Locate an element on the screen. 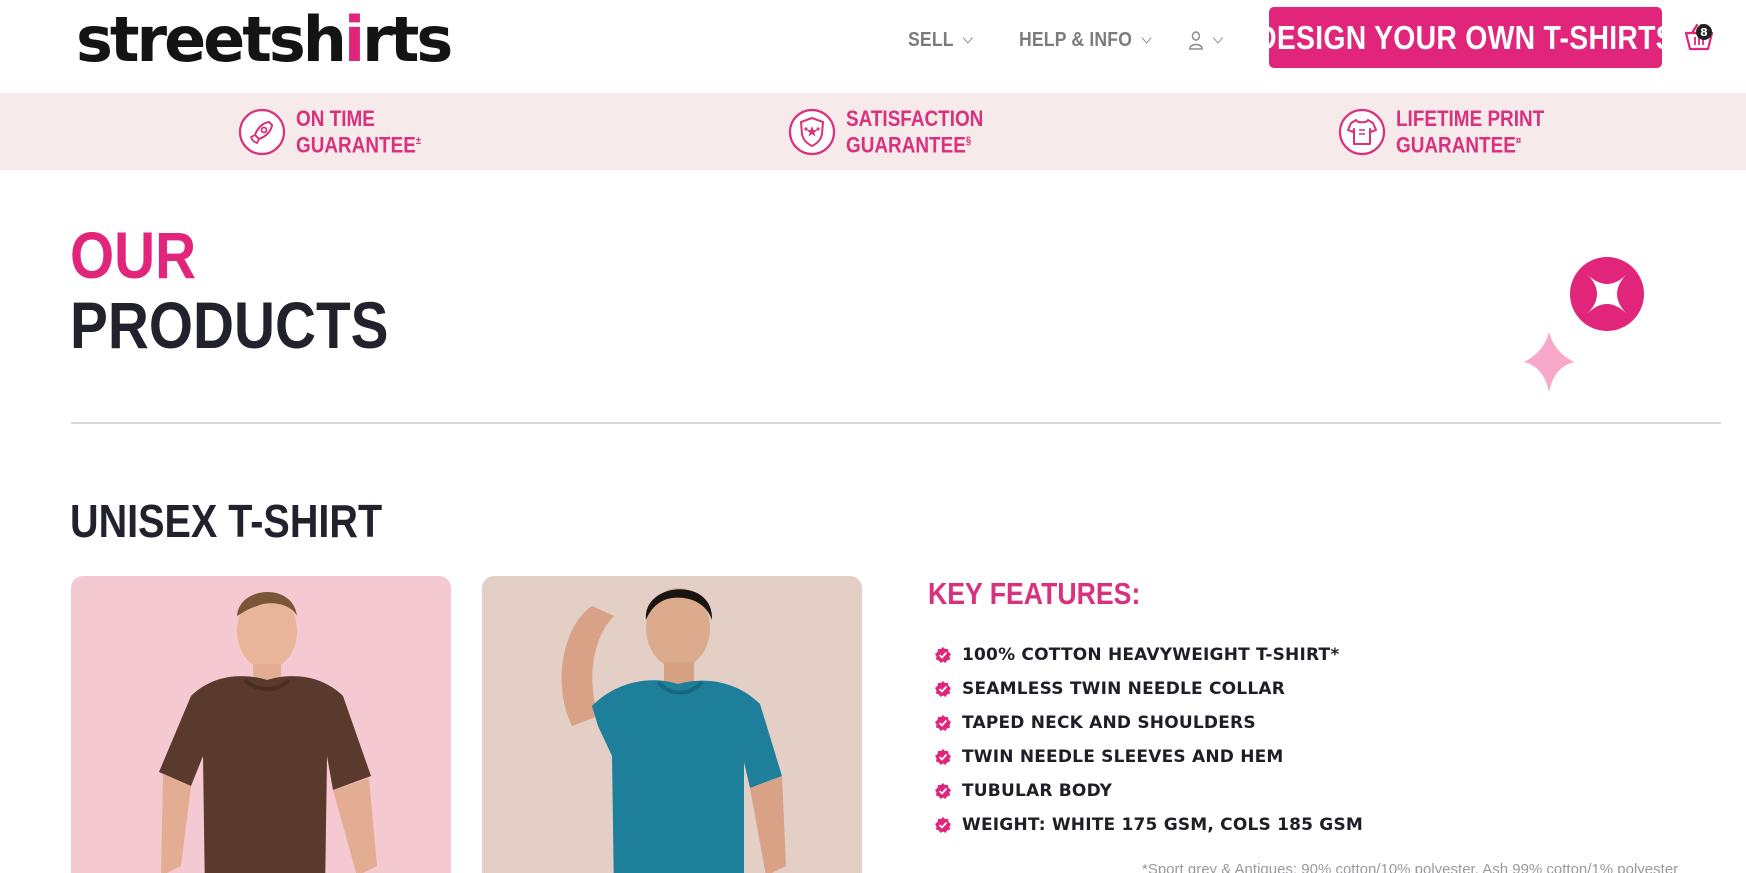 This screenshot has height=873, width=1746. logo: streetshirts is located at coordinates (264, 39).